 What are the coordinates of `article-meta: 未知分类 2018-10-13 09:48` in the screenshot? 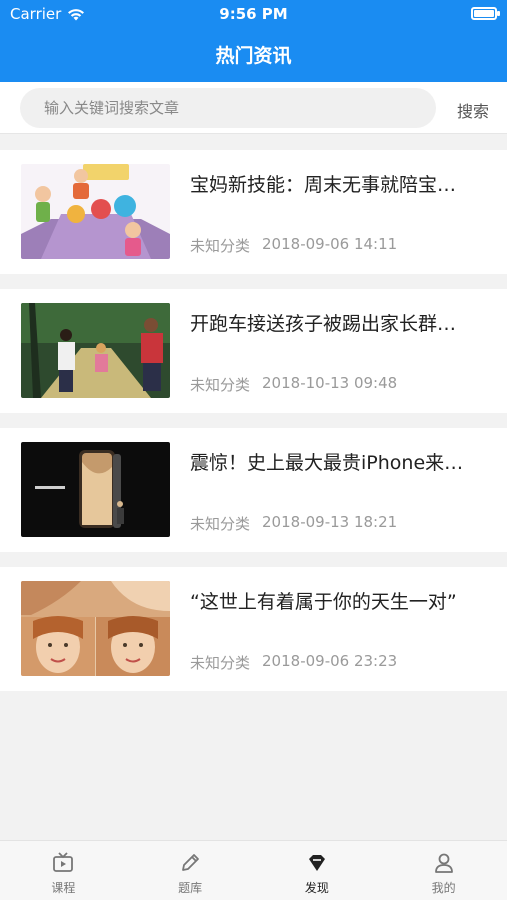 It's located at (293, 384).